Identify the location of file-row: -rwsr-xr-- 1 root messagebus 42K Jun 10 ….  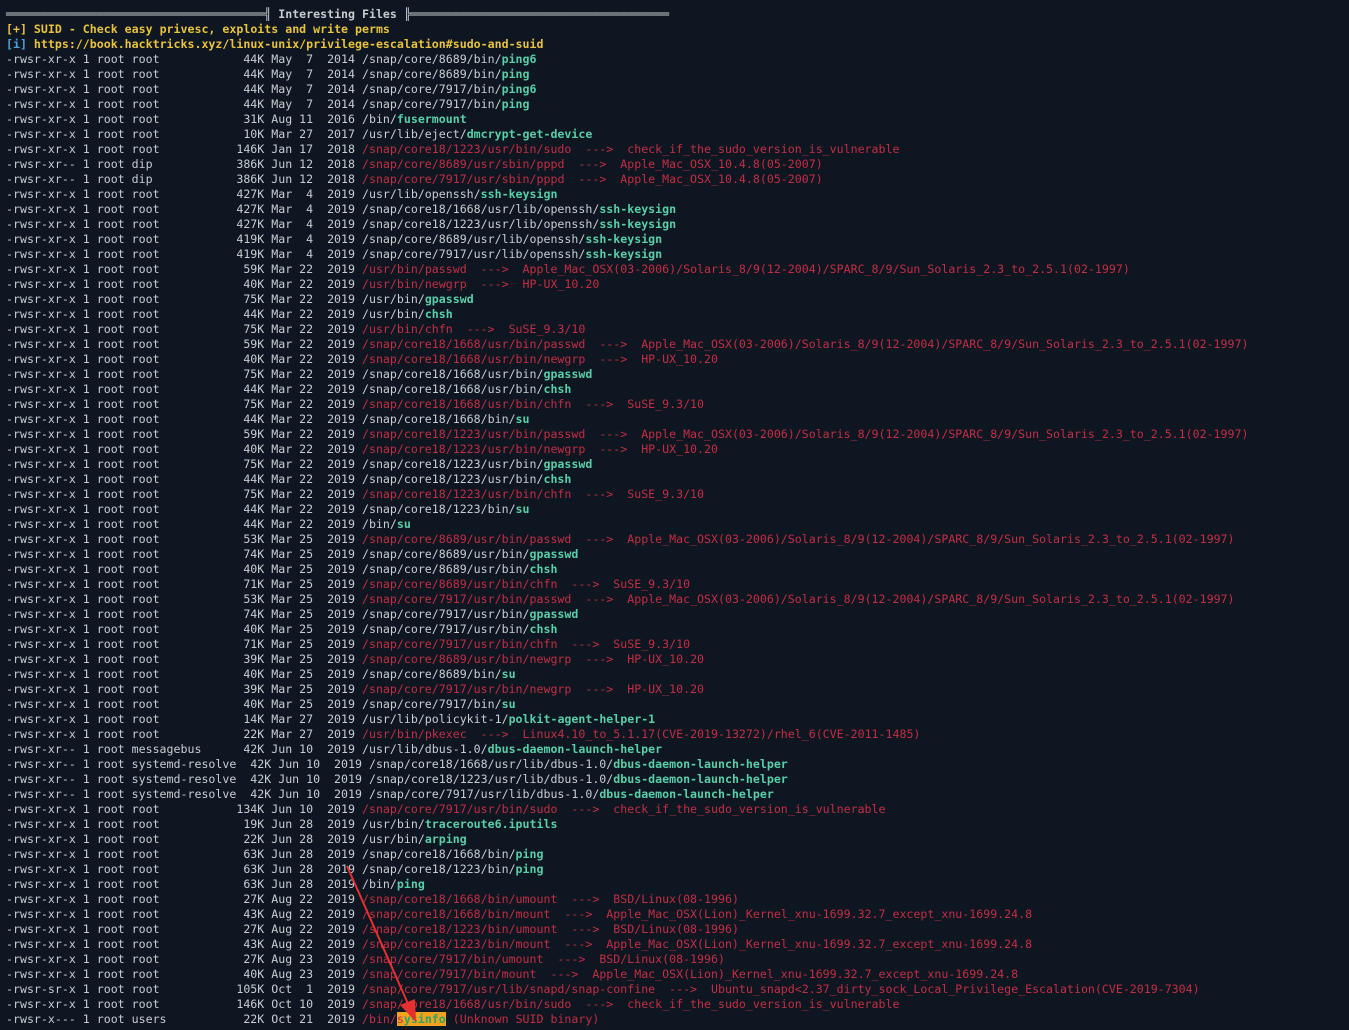
(677, 749).